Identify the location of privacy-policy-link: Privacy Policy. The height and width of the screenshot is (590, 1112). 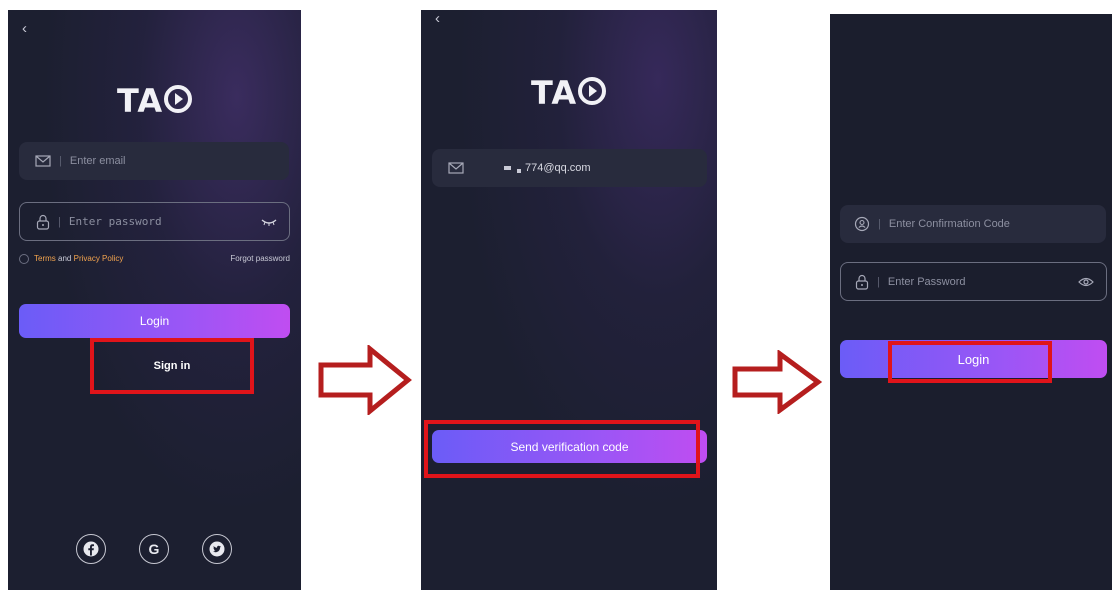
(99, 258).